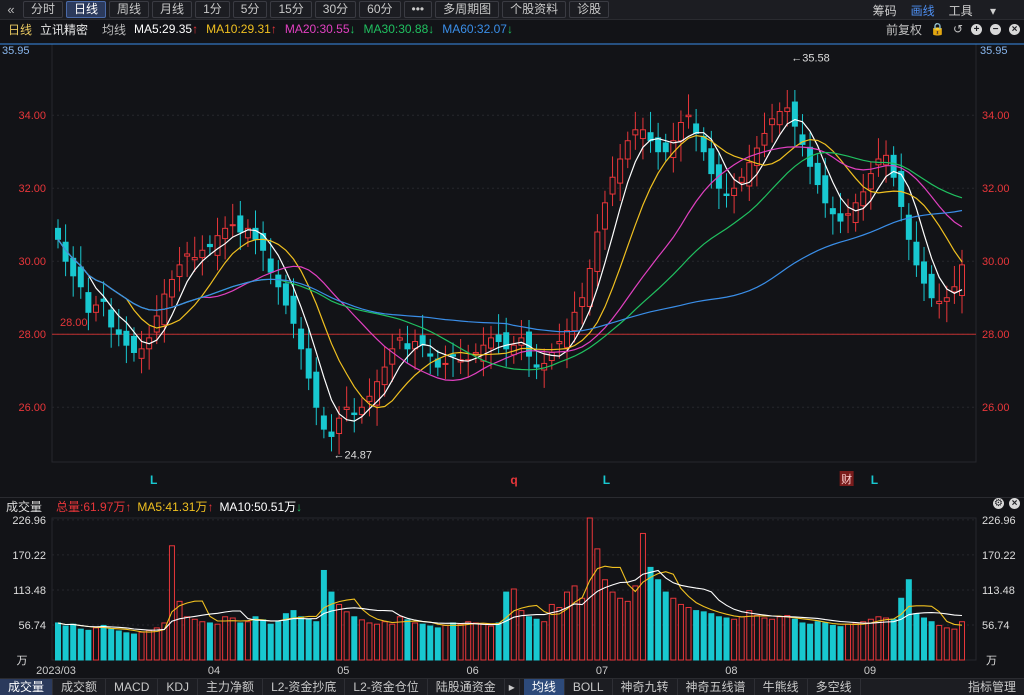 This screenshot has height=695, width=1024. I want to click on adjust-mode-button: 前复权, so click(904, 29).